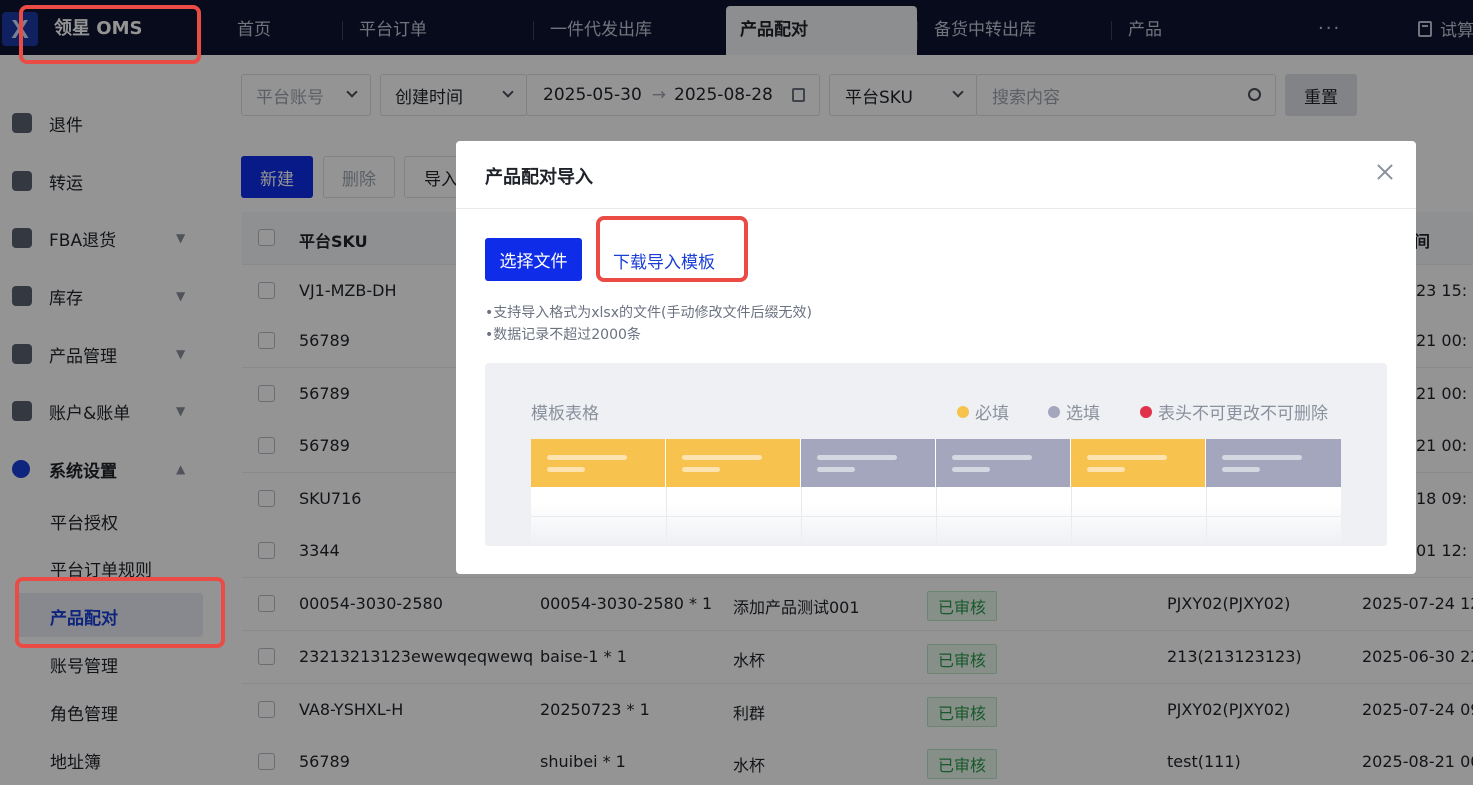 This screenshot has height=785, width=1473. I want to click on dialog-divider, so click(936, 208).